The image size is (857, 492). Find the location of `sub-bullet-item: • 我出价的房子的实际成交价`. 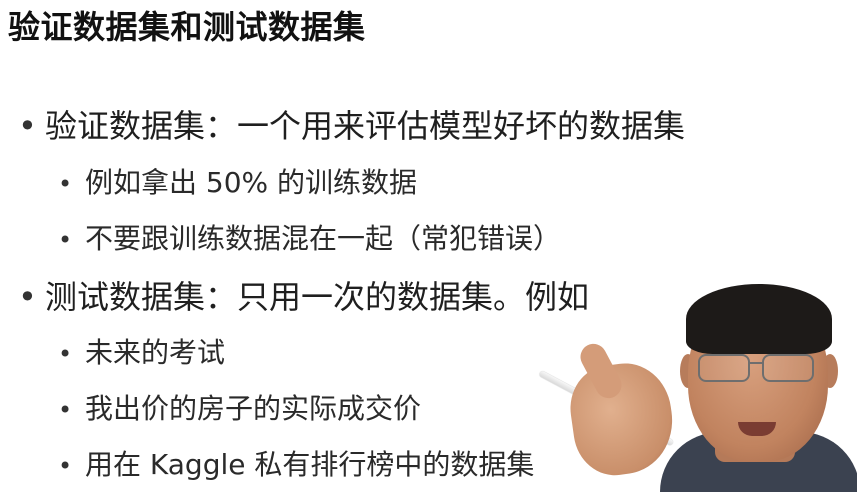

sub-bullet-item: • 我出价的房子的实际成交价 is located at coordinates (239, 409).